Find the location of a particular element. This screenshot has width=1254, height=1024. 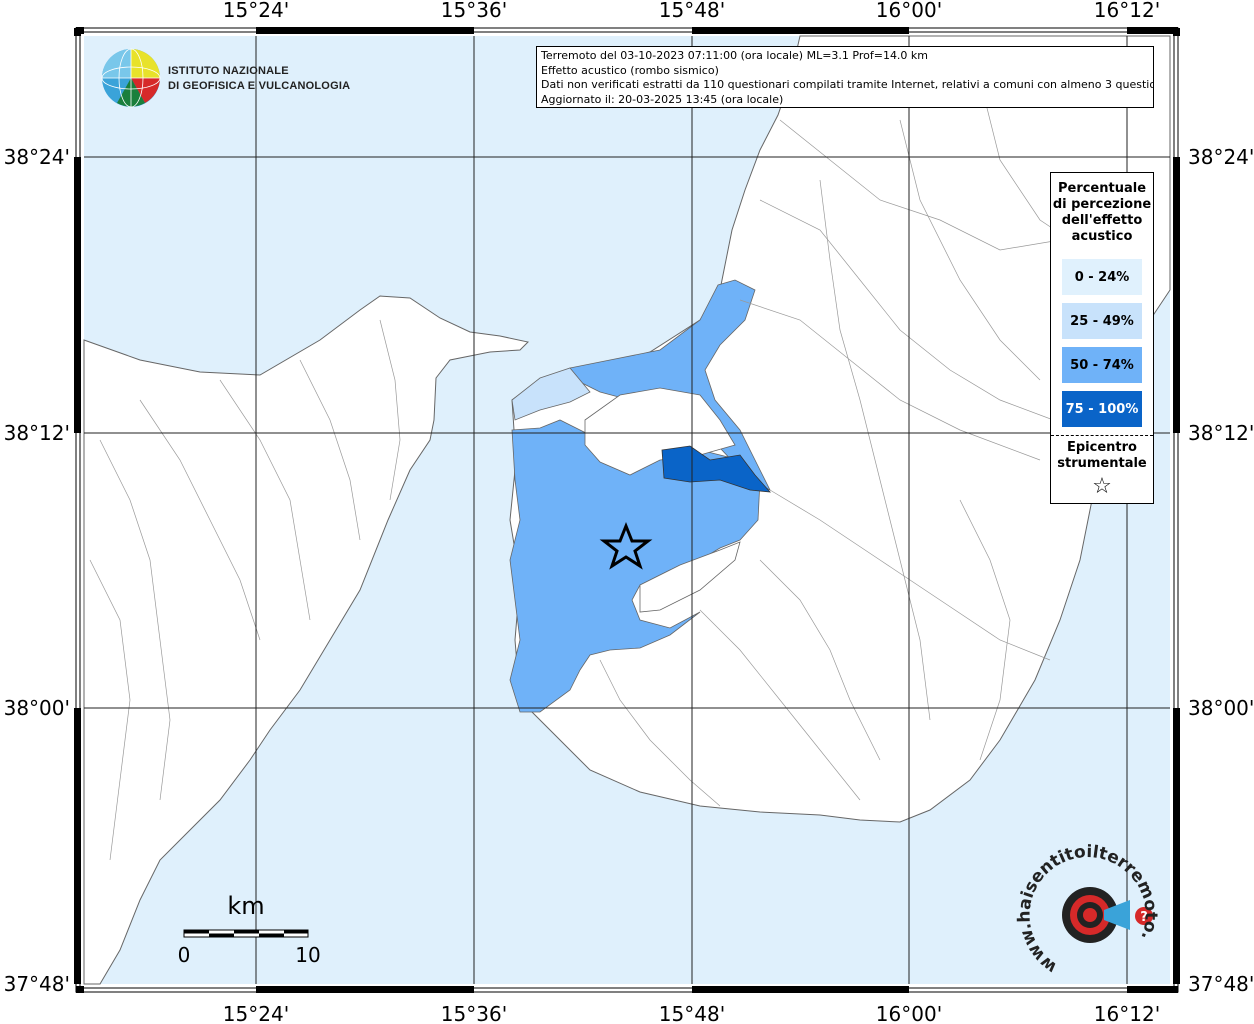

lat-ticks-right: 38°24' 38°12' 38°00' 37°48' is located at coordinates (1221, 570).